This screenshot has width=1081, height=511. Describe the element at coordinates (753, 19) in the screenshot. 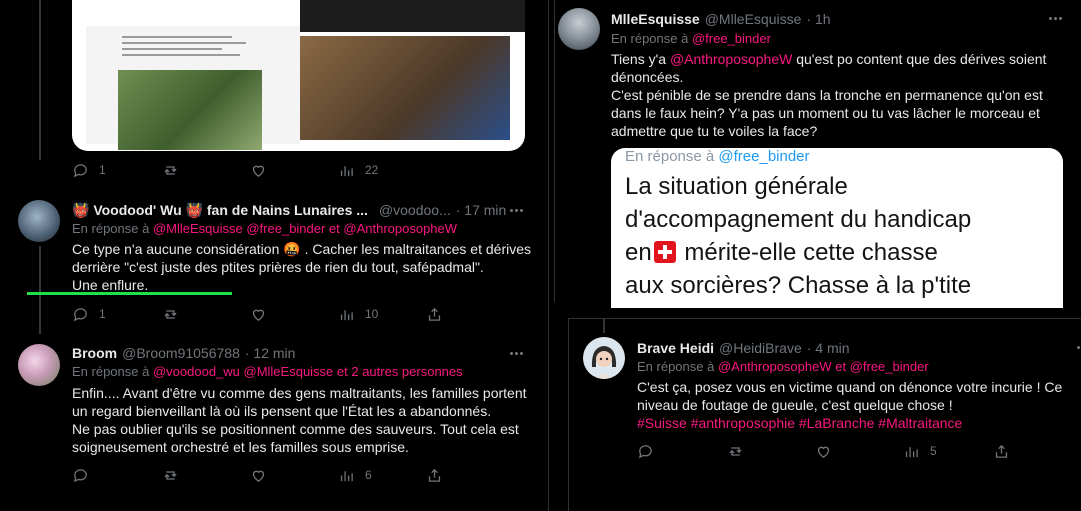

I see `author-handle: @MlleEsquisse` at that location.